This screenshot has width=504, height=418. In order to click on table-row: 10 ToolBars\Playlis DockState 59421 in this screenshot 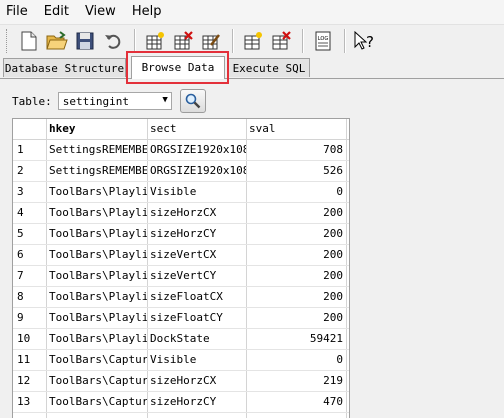, I will do `click(181, 339)`.